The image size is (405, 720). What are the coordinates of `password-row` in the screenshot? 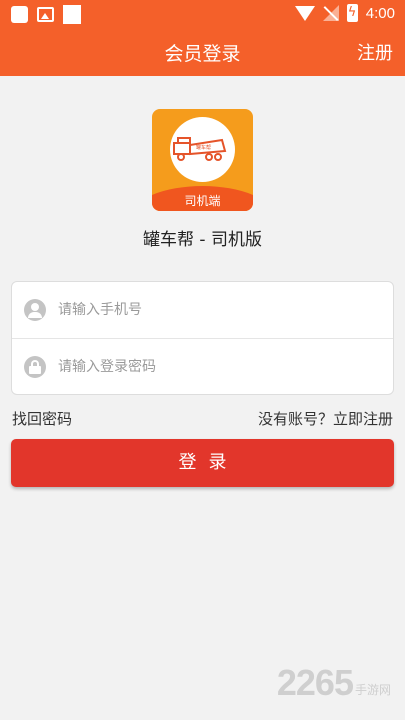 It's located at (202, 367).